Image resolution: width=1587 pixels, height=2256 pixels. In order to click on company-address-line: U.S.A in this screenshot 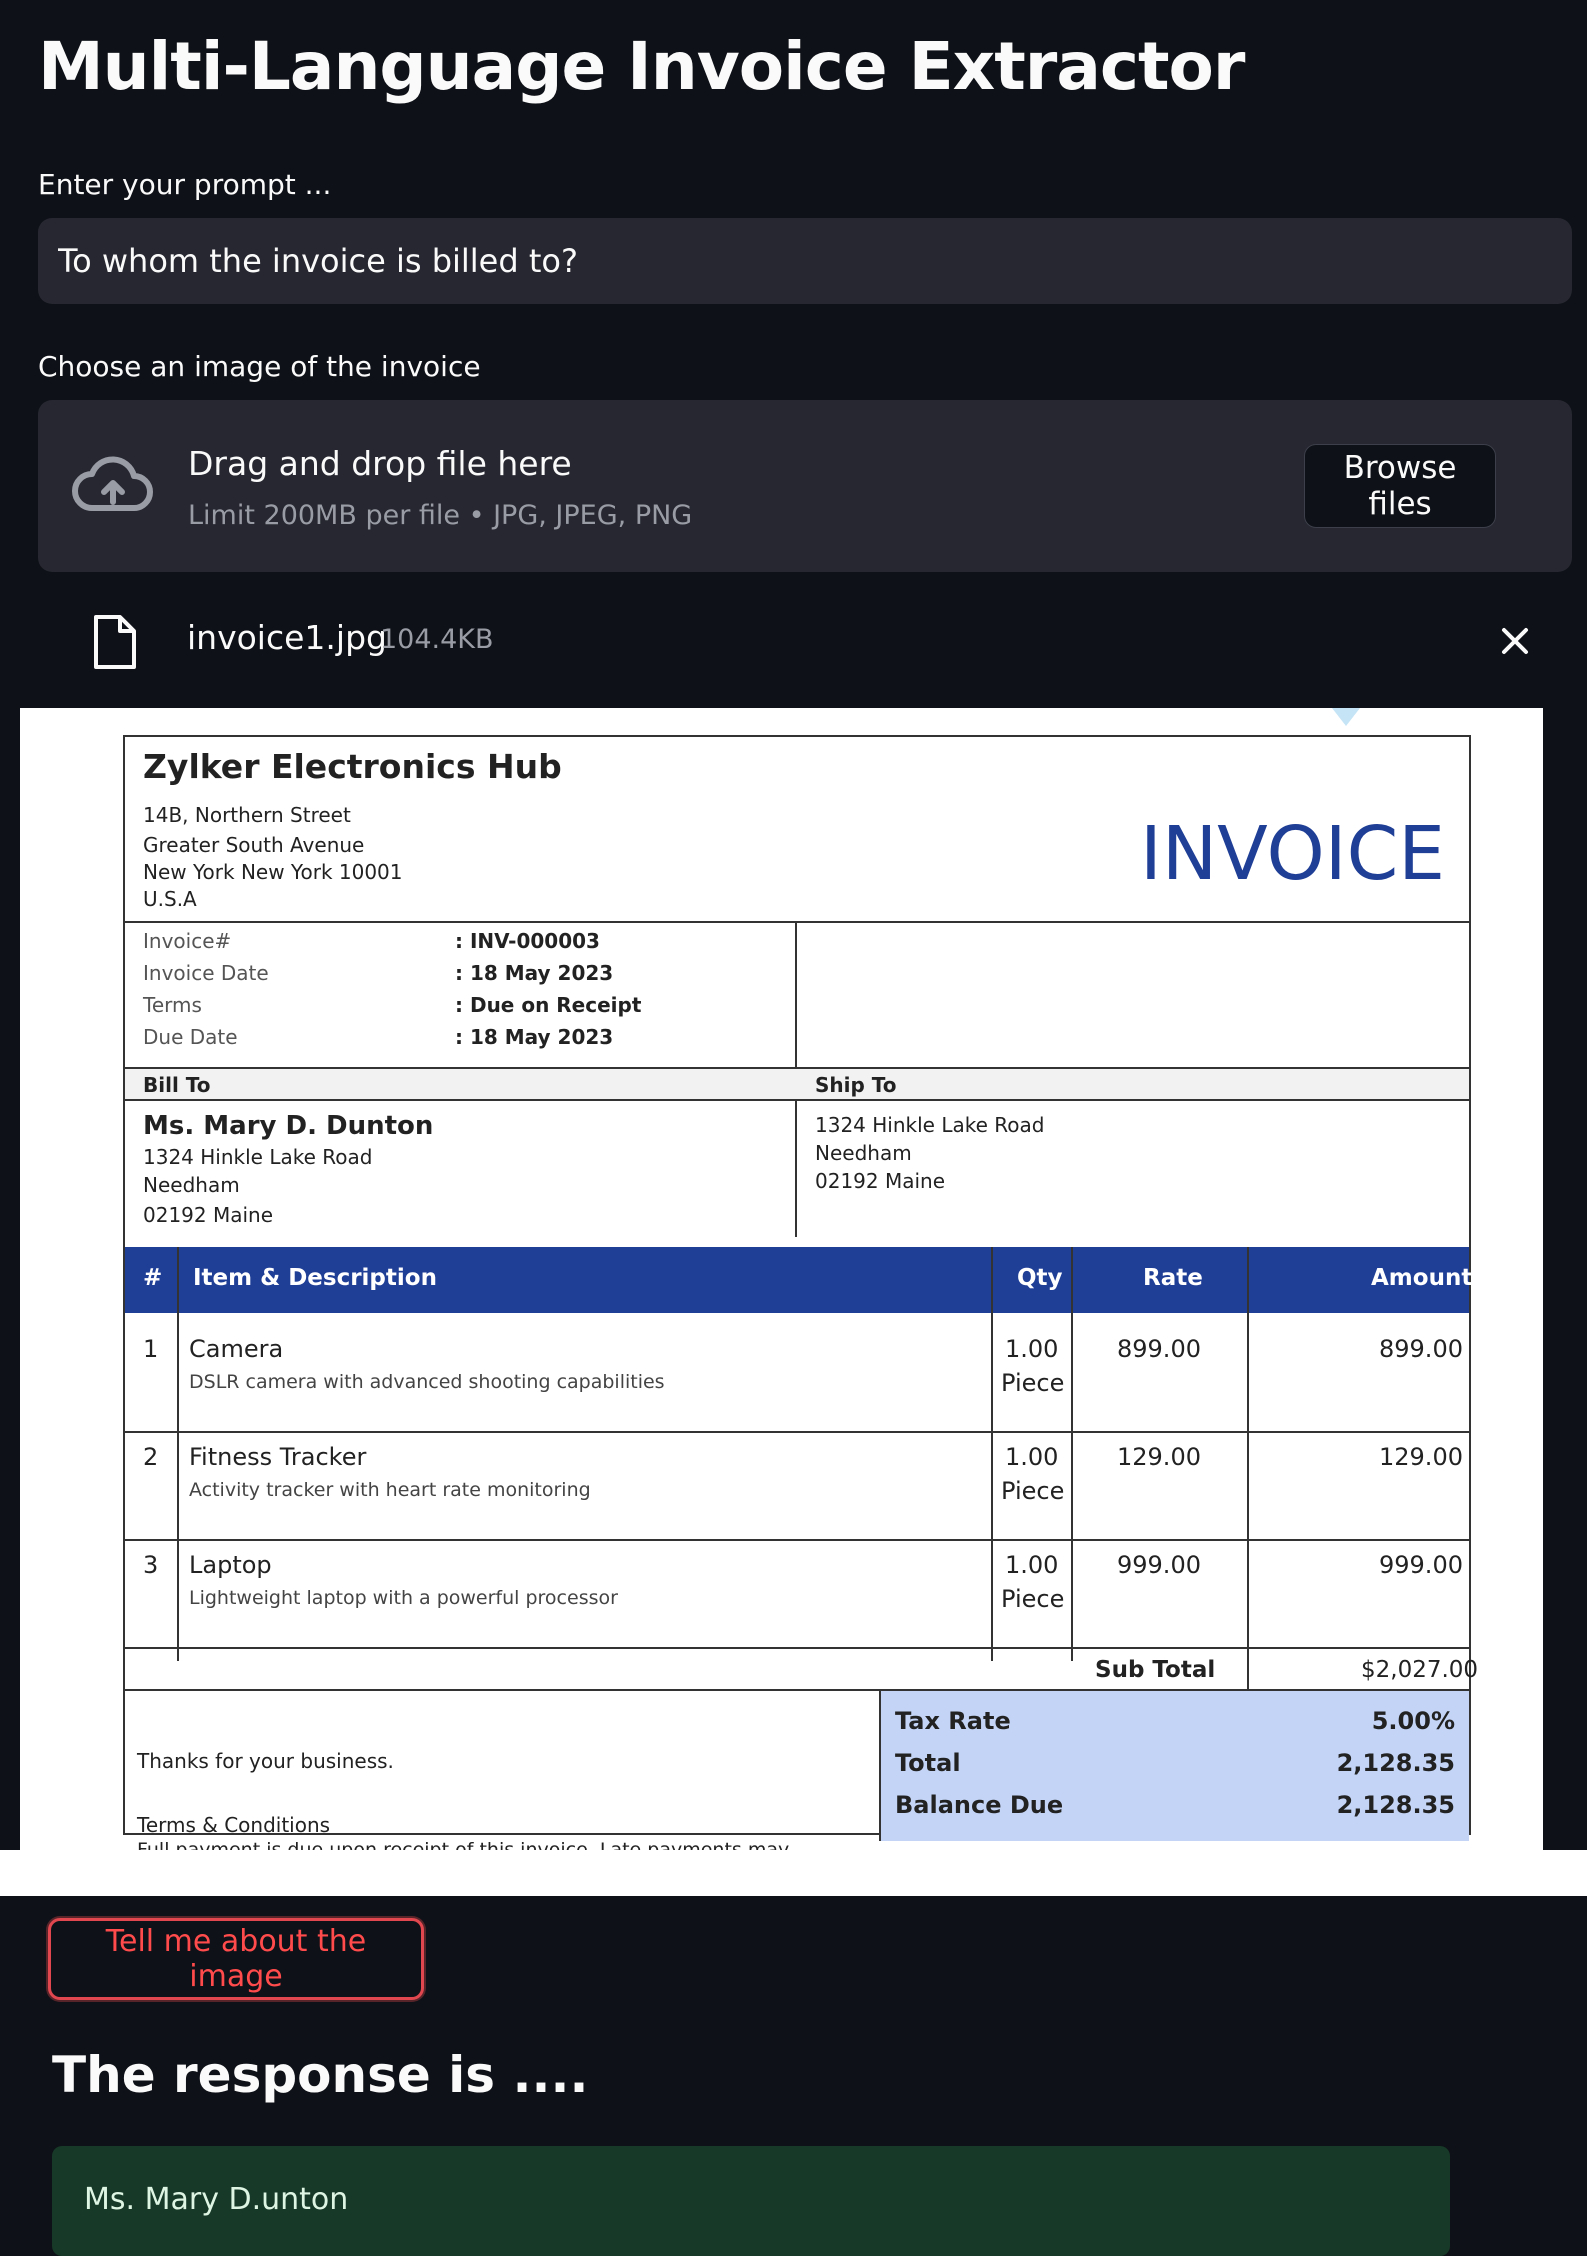, I will do `click(170, 899)`.